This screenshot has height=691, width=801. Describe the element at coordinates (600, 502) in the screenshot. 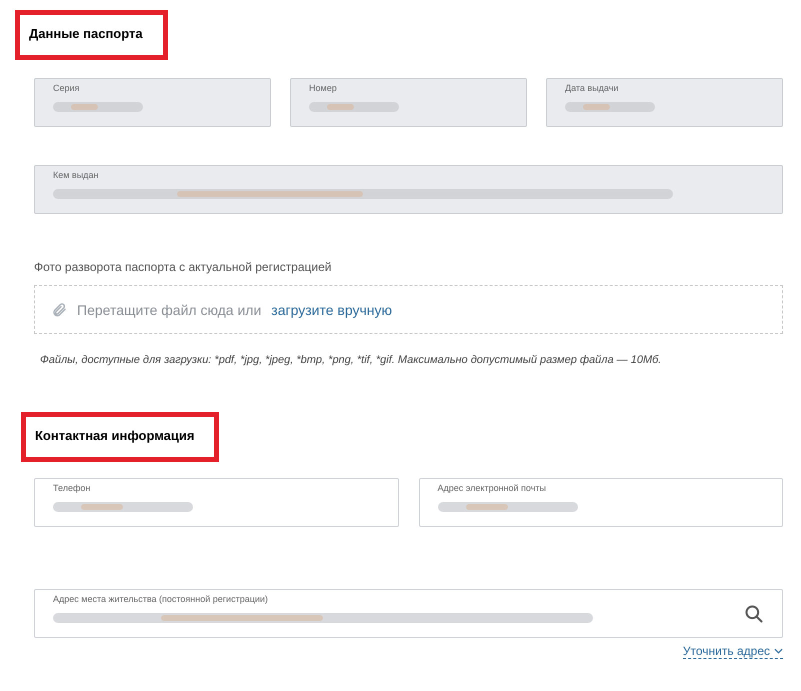

I see `input-field: Адрес электронной почты` at that location.